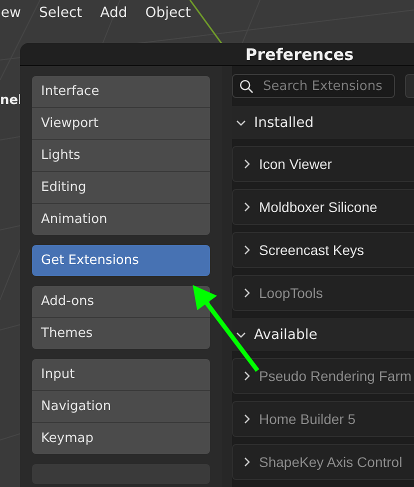  Describe the element at coordinates (121, 260) in the screenshot. I see `sidebar-item: Get Extensions` at that location.